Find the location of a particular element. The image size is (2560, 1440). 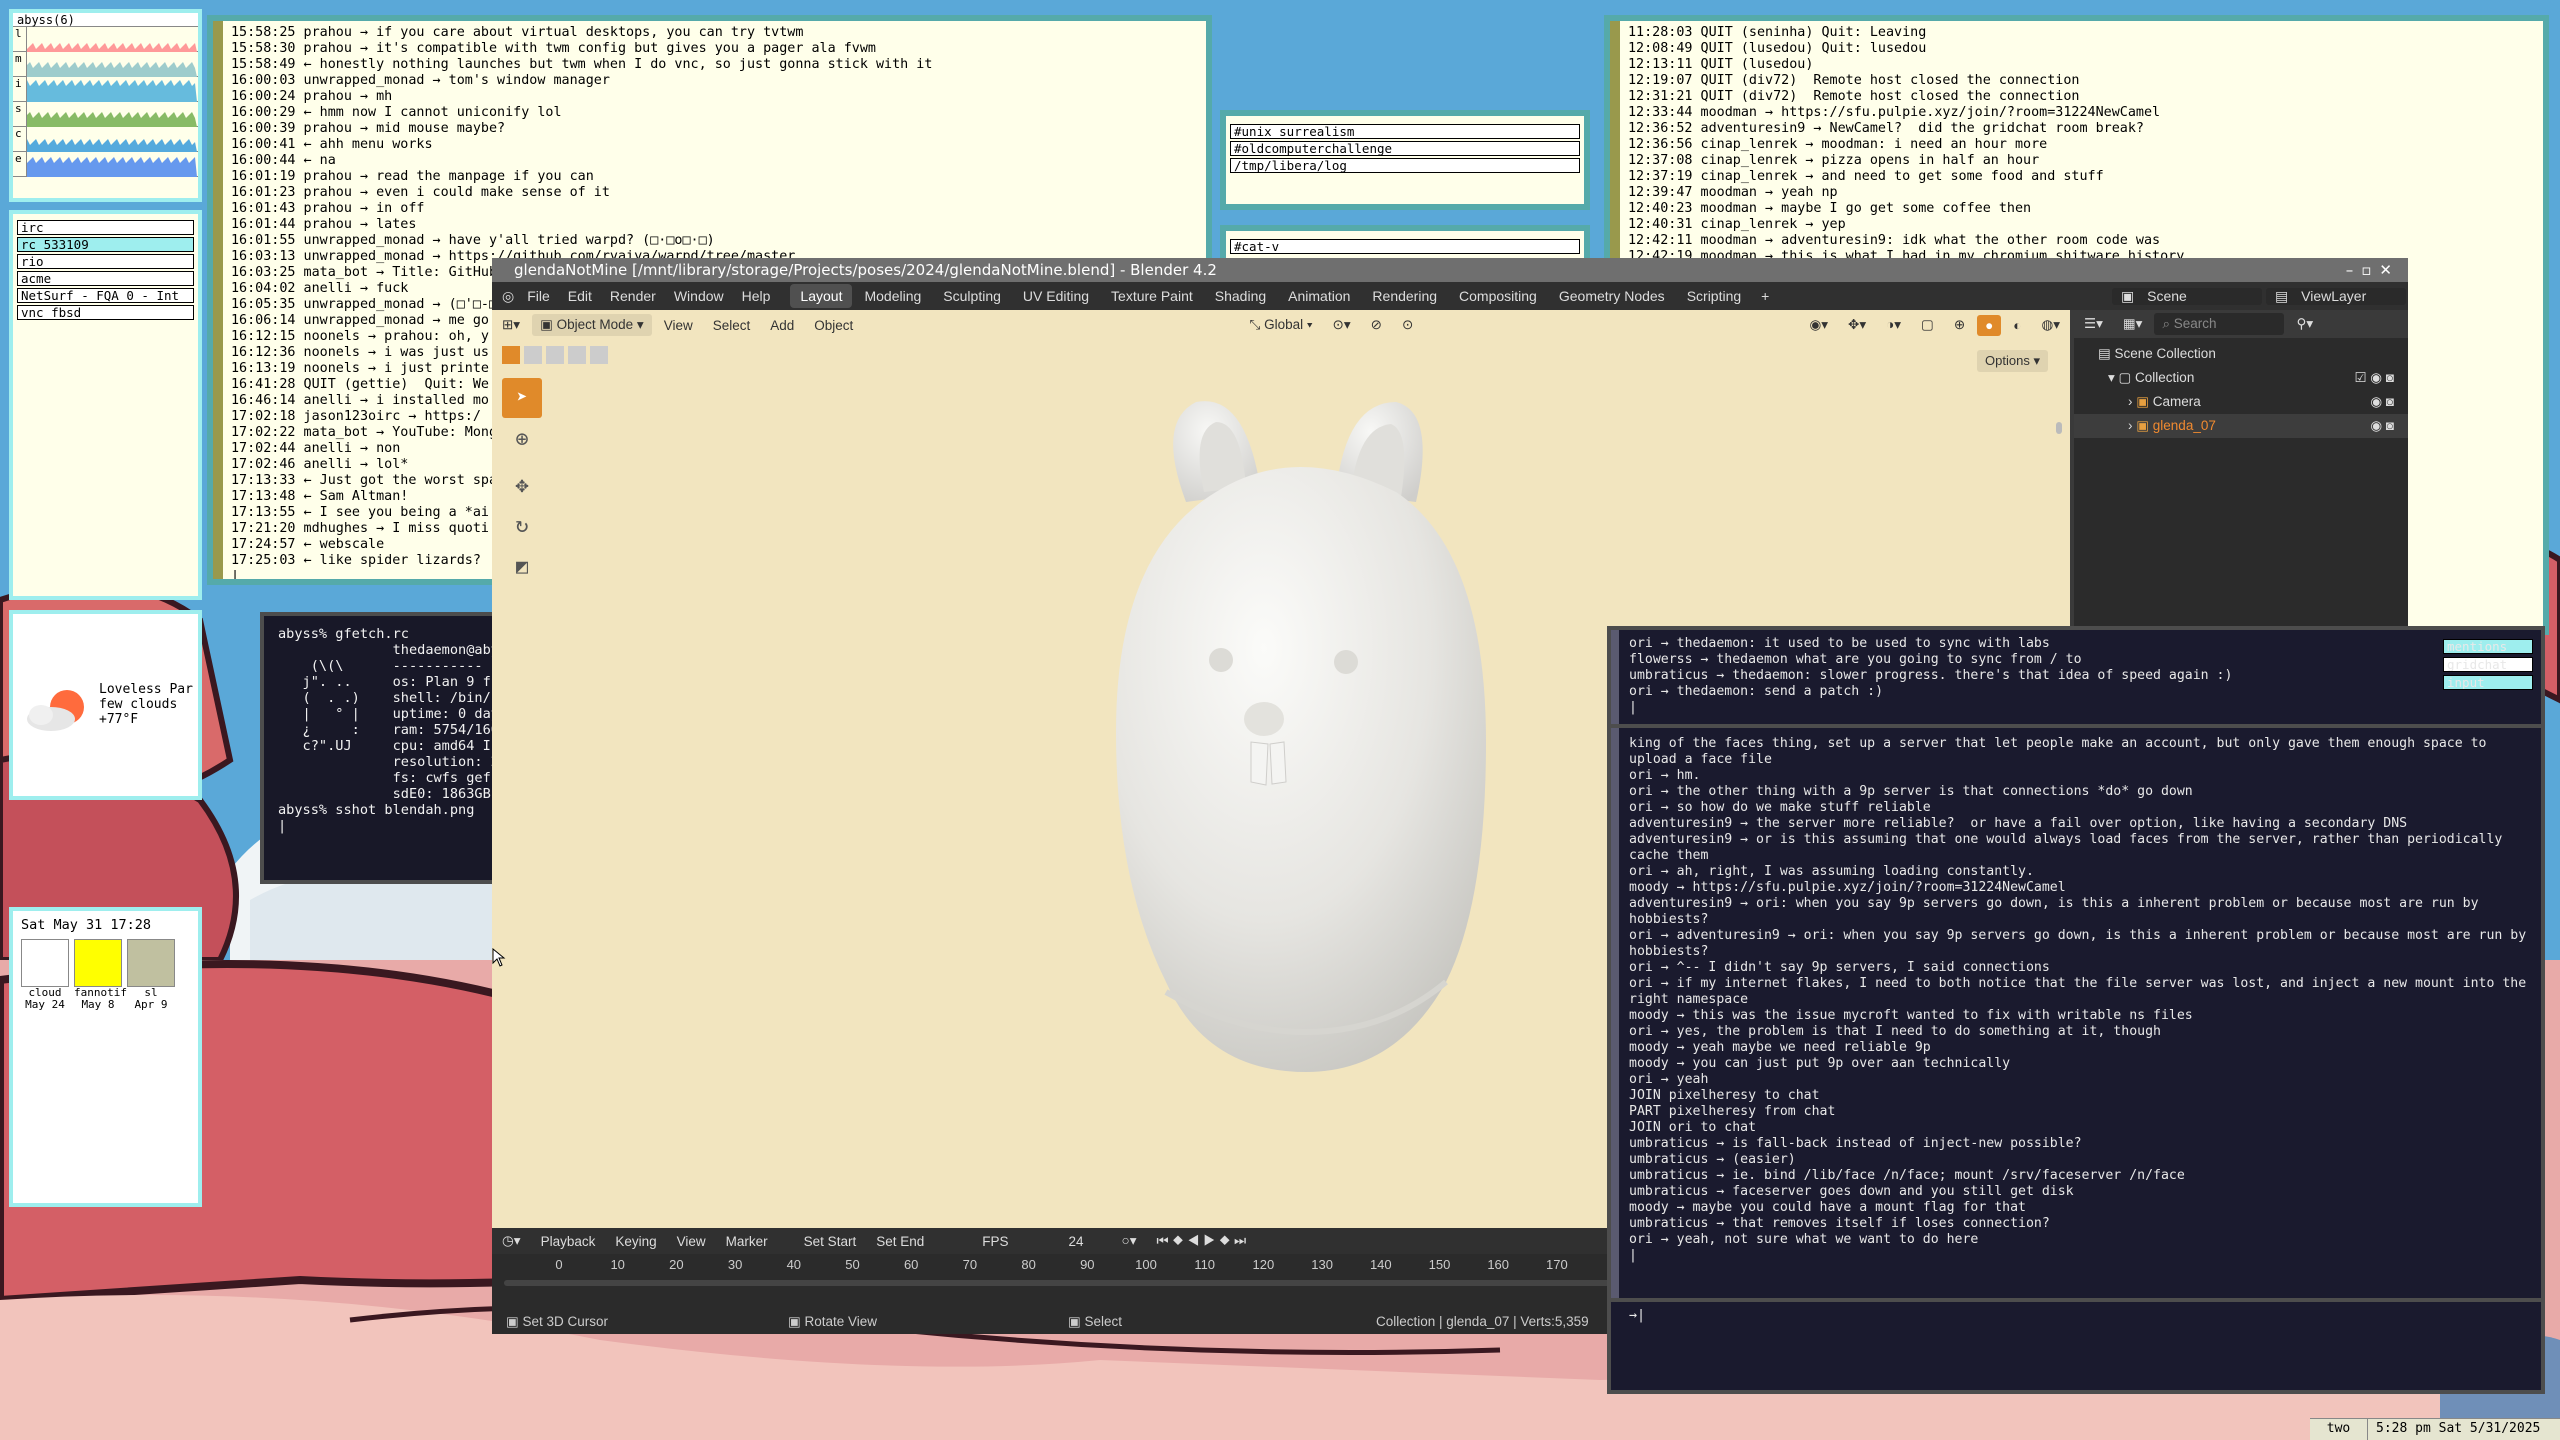

viewport-menu-object: Object is located at coordinates (833, 325).